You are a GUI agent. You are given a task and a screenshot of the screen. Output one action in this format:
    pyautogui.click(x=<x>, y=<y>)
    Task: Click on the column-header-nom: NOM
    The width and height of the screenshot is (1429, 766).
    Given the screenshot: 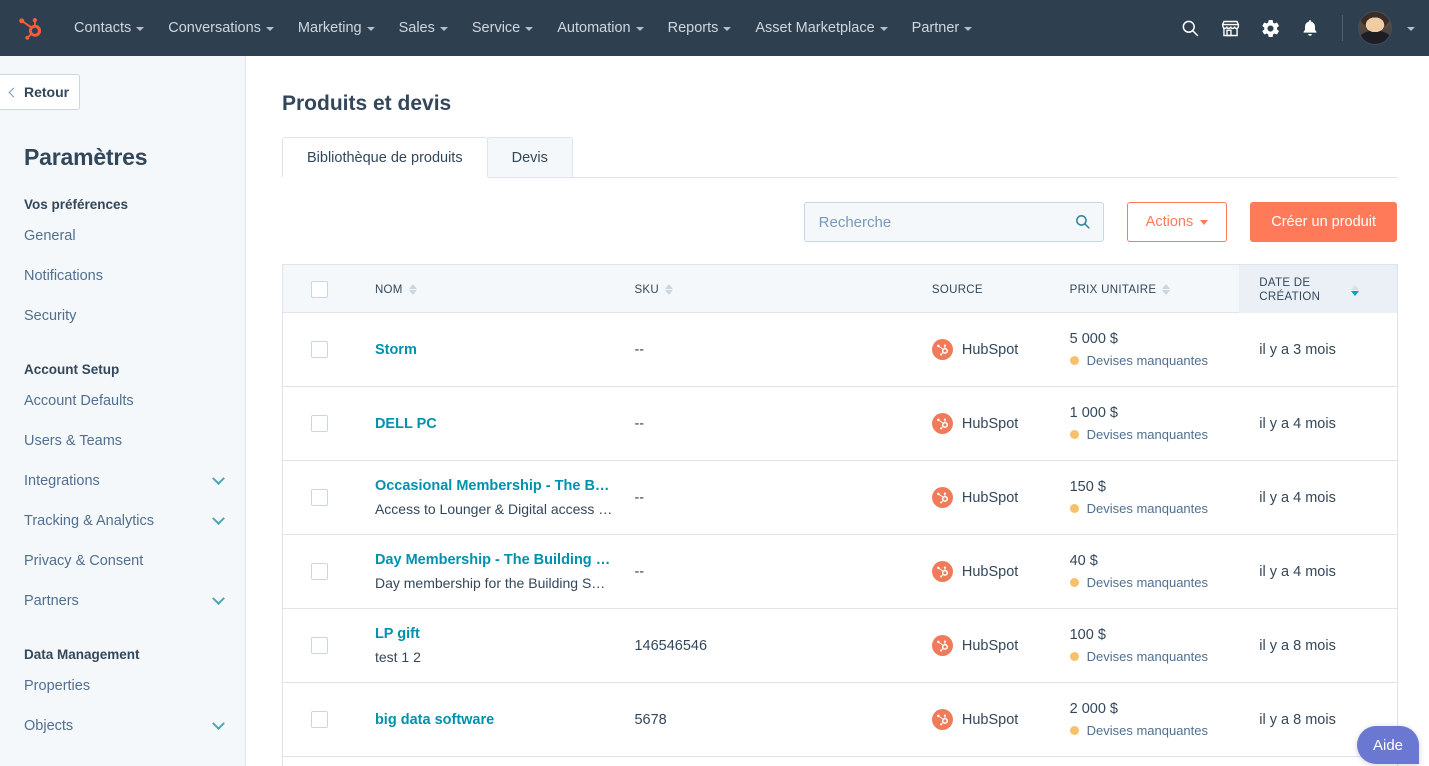 What is the action you would take?
    pyautogui.click(x=486, y=288)
    